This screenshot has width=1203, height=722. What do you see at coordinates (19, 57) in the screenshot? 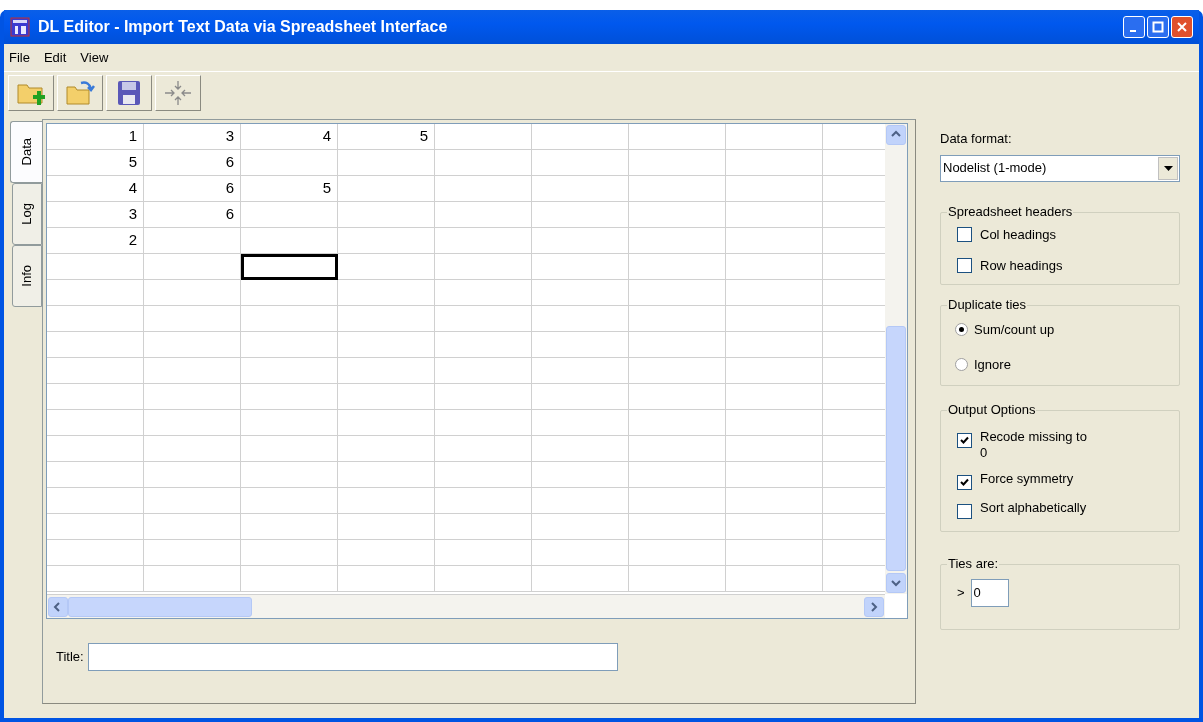
I see `menu-item: File` at bounding box center [19, 57].